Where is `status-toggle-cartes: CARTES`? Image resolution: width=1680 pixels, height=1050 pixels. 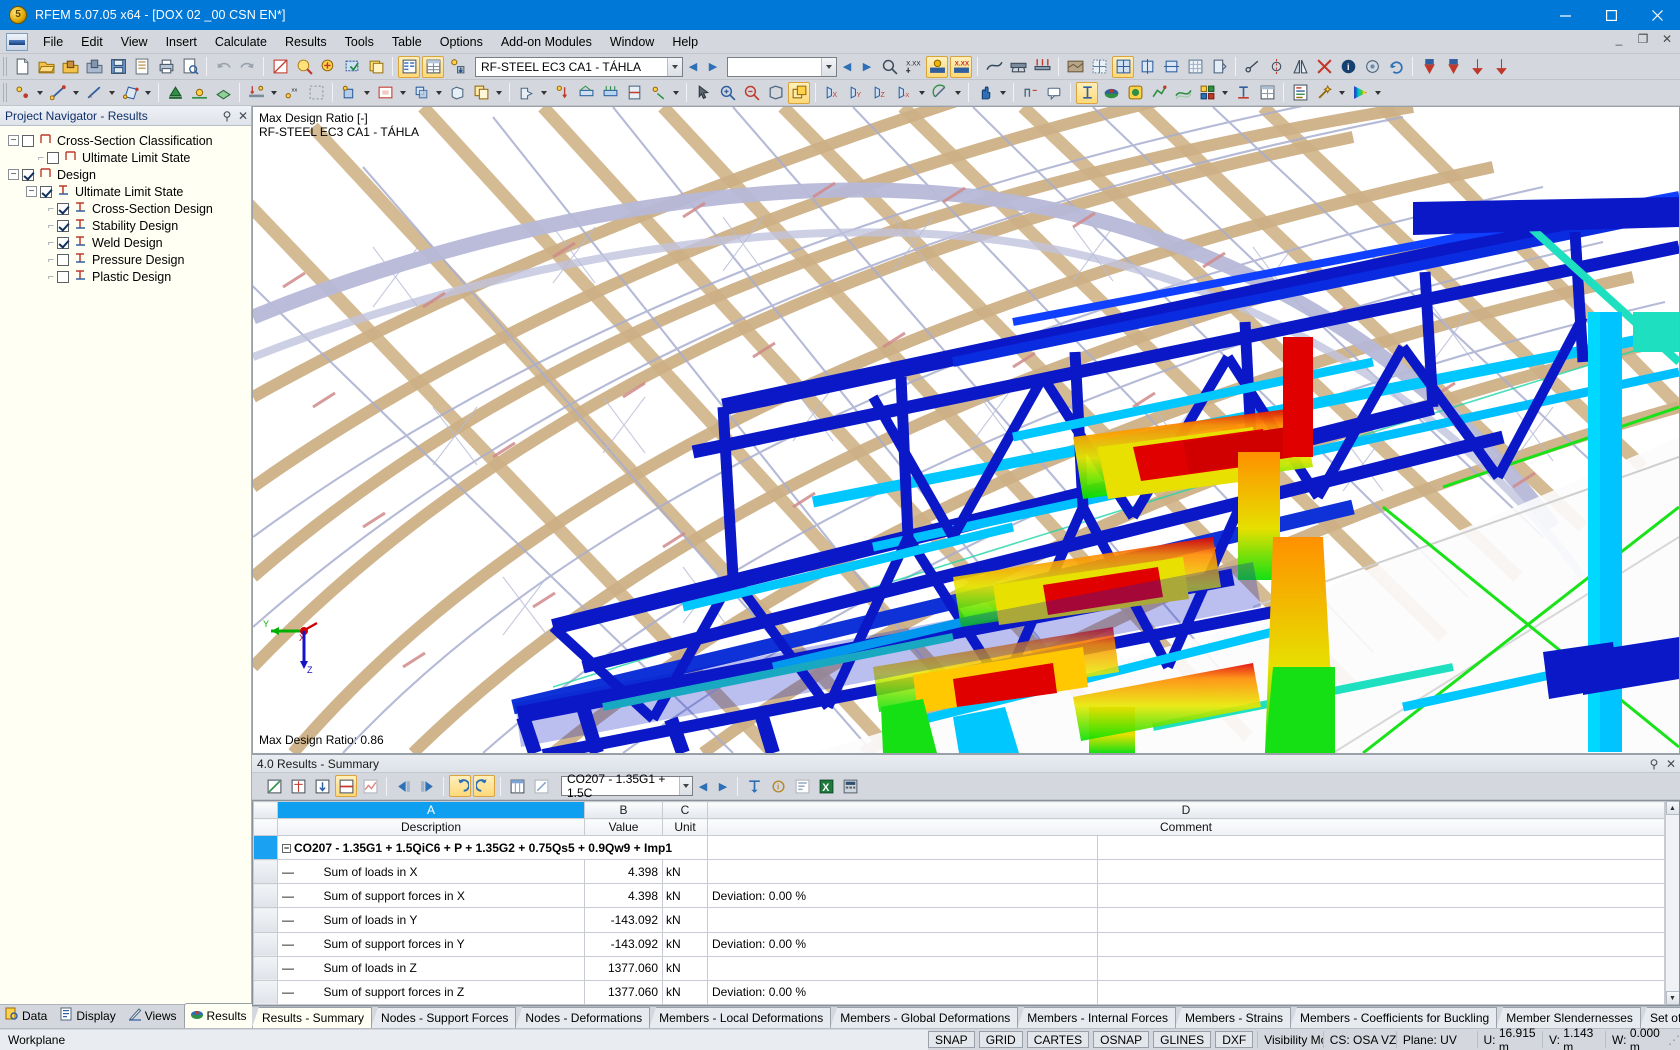
status-toggle-cartes: CARTES is located at coordinates (1058, 1039).